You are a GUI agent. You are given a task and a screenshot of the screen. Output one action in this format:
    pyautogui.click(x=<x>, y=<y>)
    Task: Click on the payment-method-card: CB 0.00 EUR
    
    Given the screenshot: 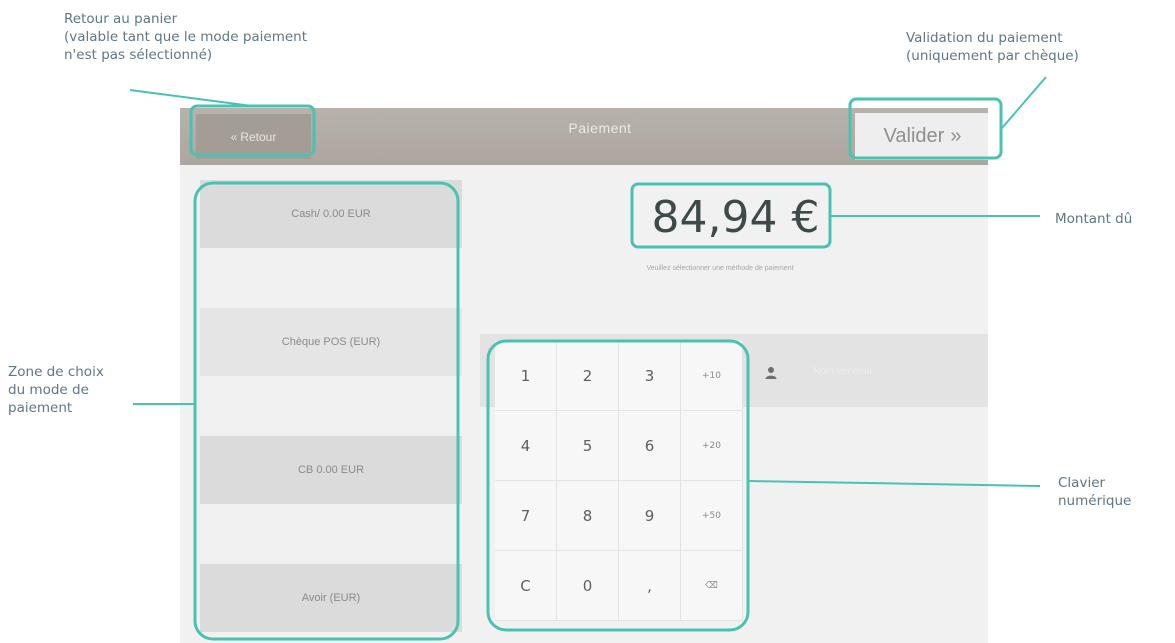 What is the action you would take?
    pyautogui.click(x=331, y=470)
    